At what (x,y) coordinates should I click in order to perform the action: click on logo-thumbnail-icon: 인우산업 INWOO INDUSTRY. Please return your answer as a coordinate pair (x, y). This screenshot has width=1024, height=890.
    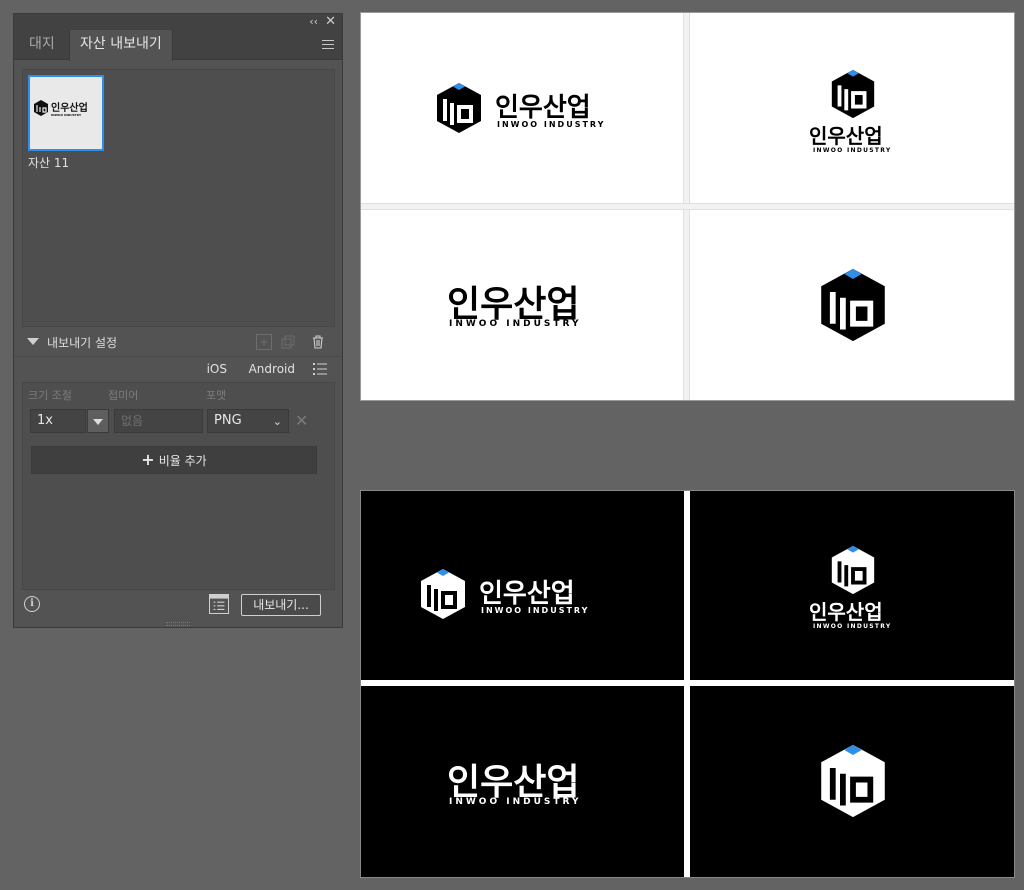
    Looking at the image, I should click on (61, 108).